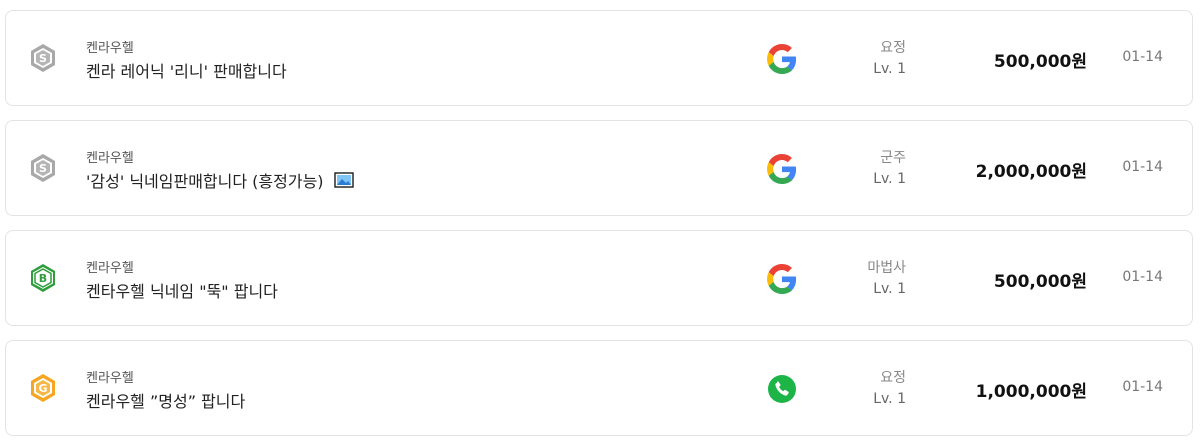 Image resolution: width=1202 pixels, height=447 pixels. What do you see at coordinates (782, 389) in the screenshot?
I see `phone-icon` at bounding box center [782, 389].